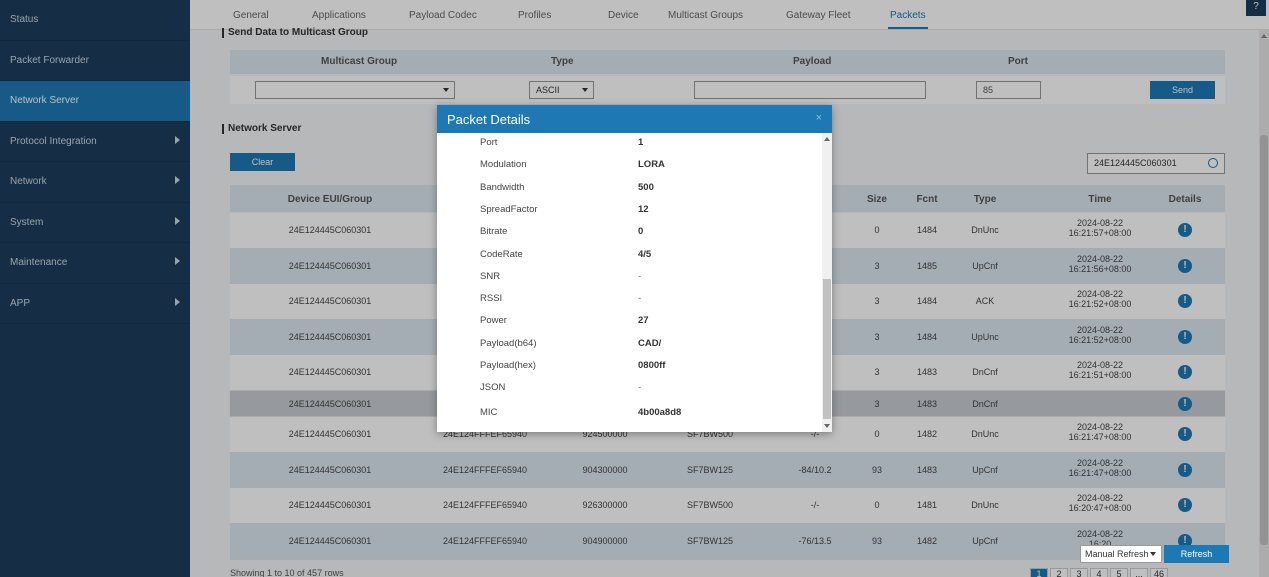 The height and width of the screenshot is (577, 1269). Describe the element at coordinates (629, 237) in the screenshot. I see `packet-field-row: Bitrate 0` at that location.